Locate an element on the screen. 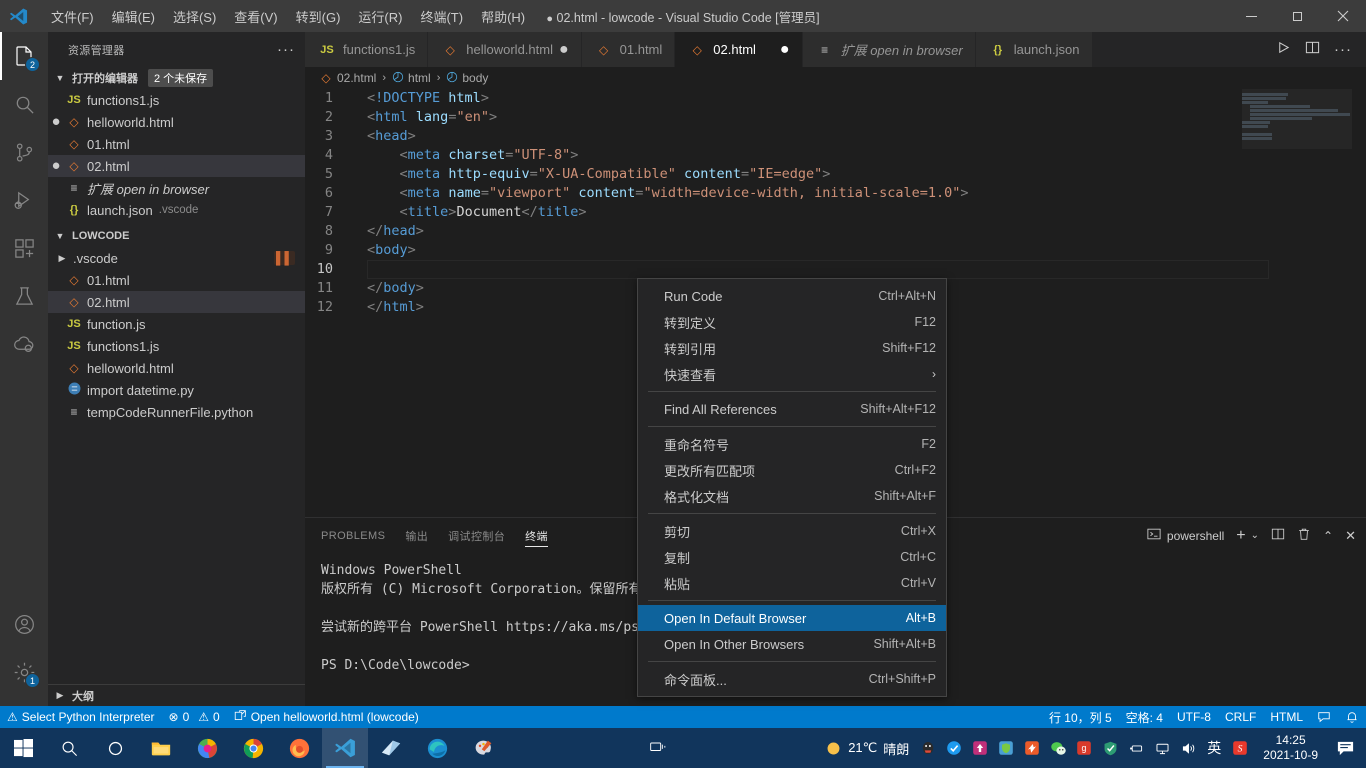  open-editor-item: ● ◇ helloworld.html is located at coordinates (176, 122).